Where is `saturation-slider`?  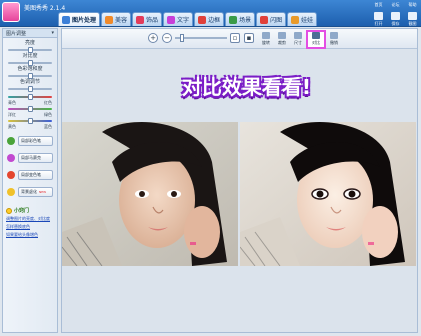
saturation-slider is located at coordinates (30, 76).